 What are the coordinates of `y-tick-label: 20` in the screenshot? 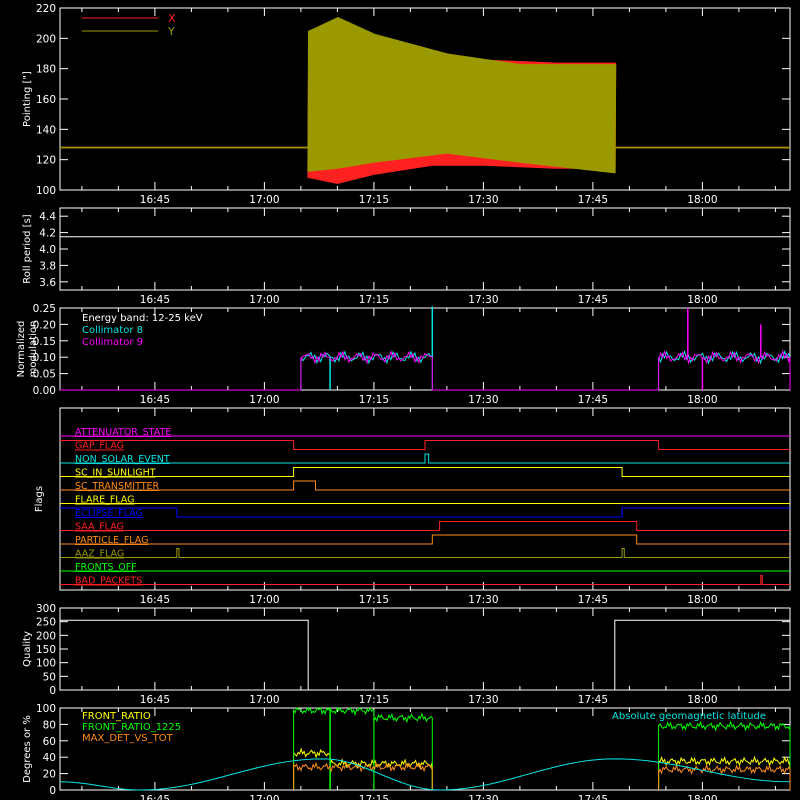 It's located at (49, 775).